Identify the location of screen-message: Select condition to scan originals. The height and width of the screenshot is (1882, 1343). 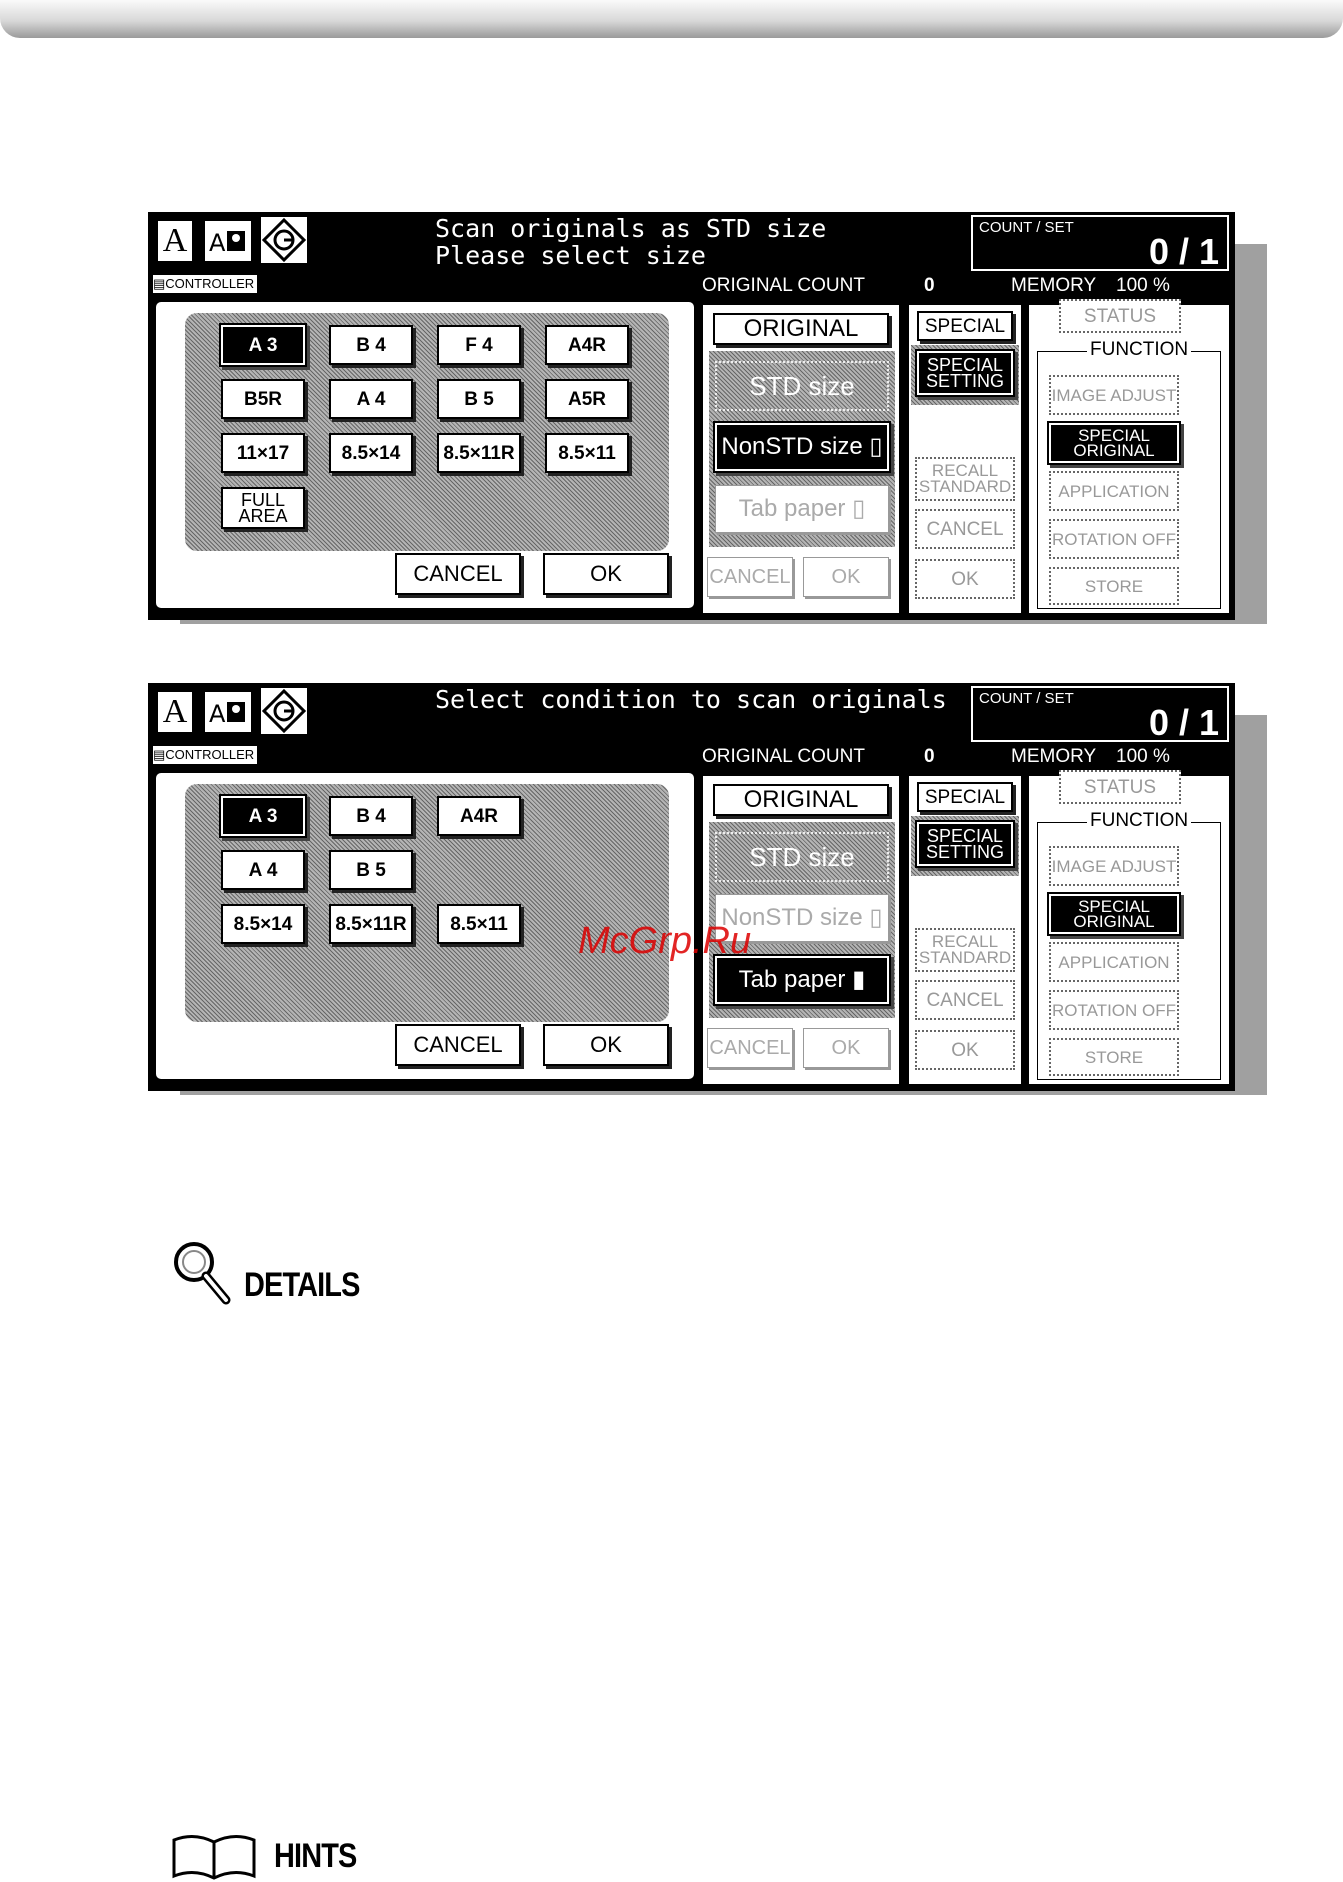
(691, 699).